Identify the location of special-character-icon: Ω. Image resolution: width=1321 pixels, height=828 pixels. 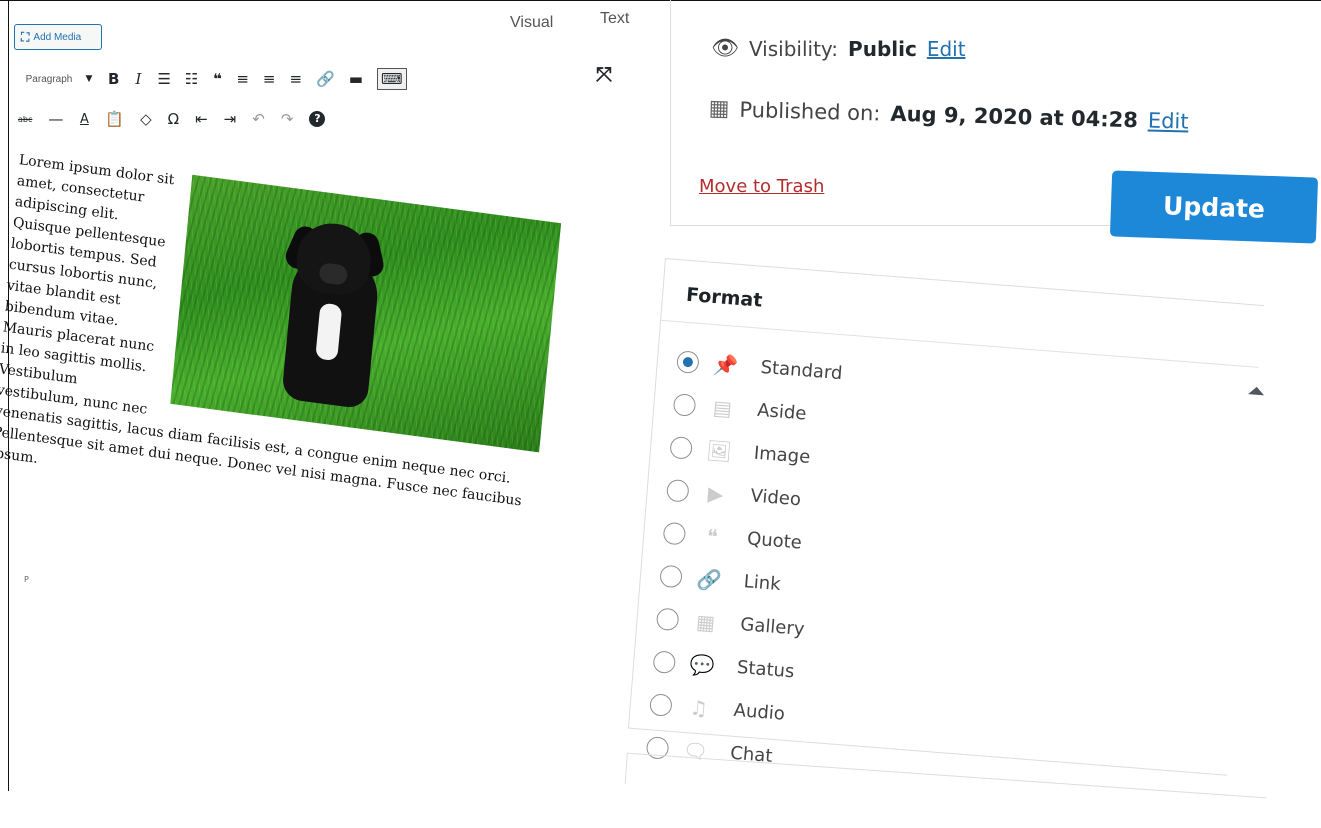
(173, 119).